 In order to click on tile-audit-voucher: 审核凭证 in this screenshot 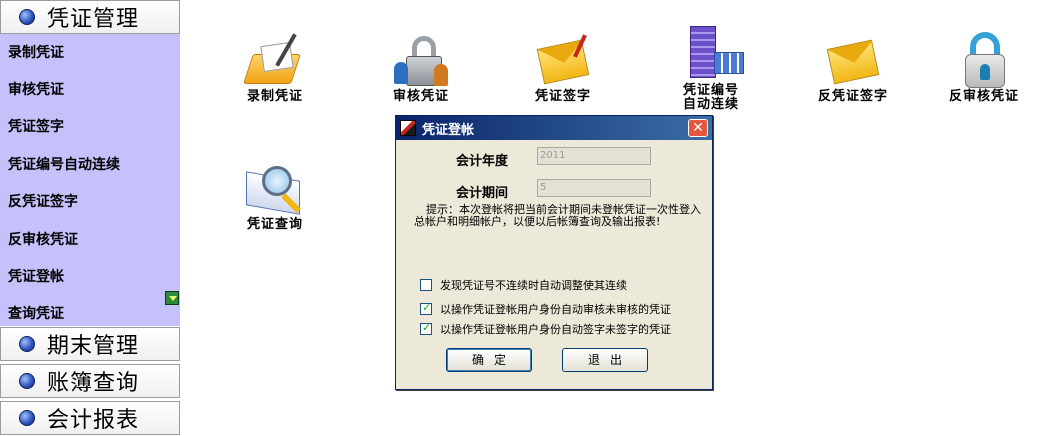, I will do `click(421, 68)`.